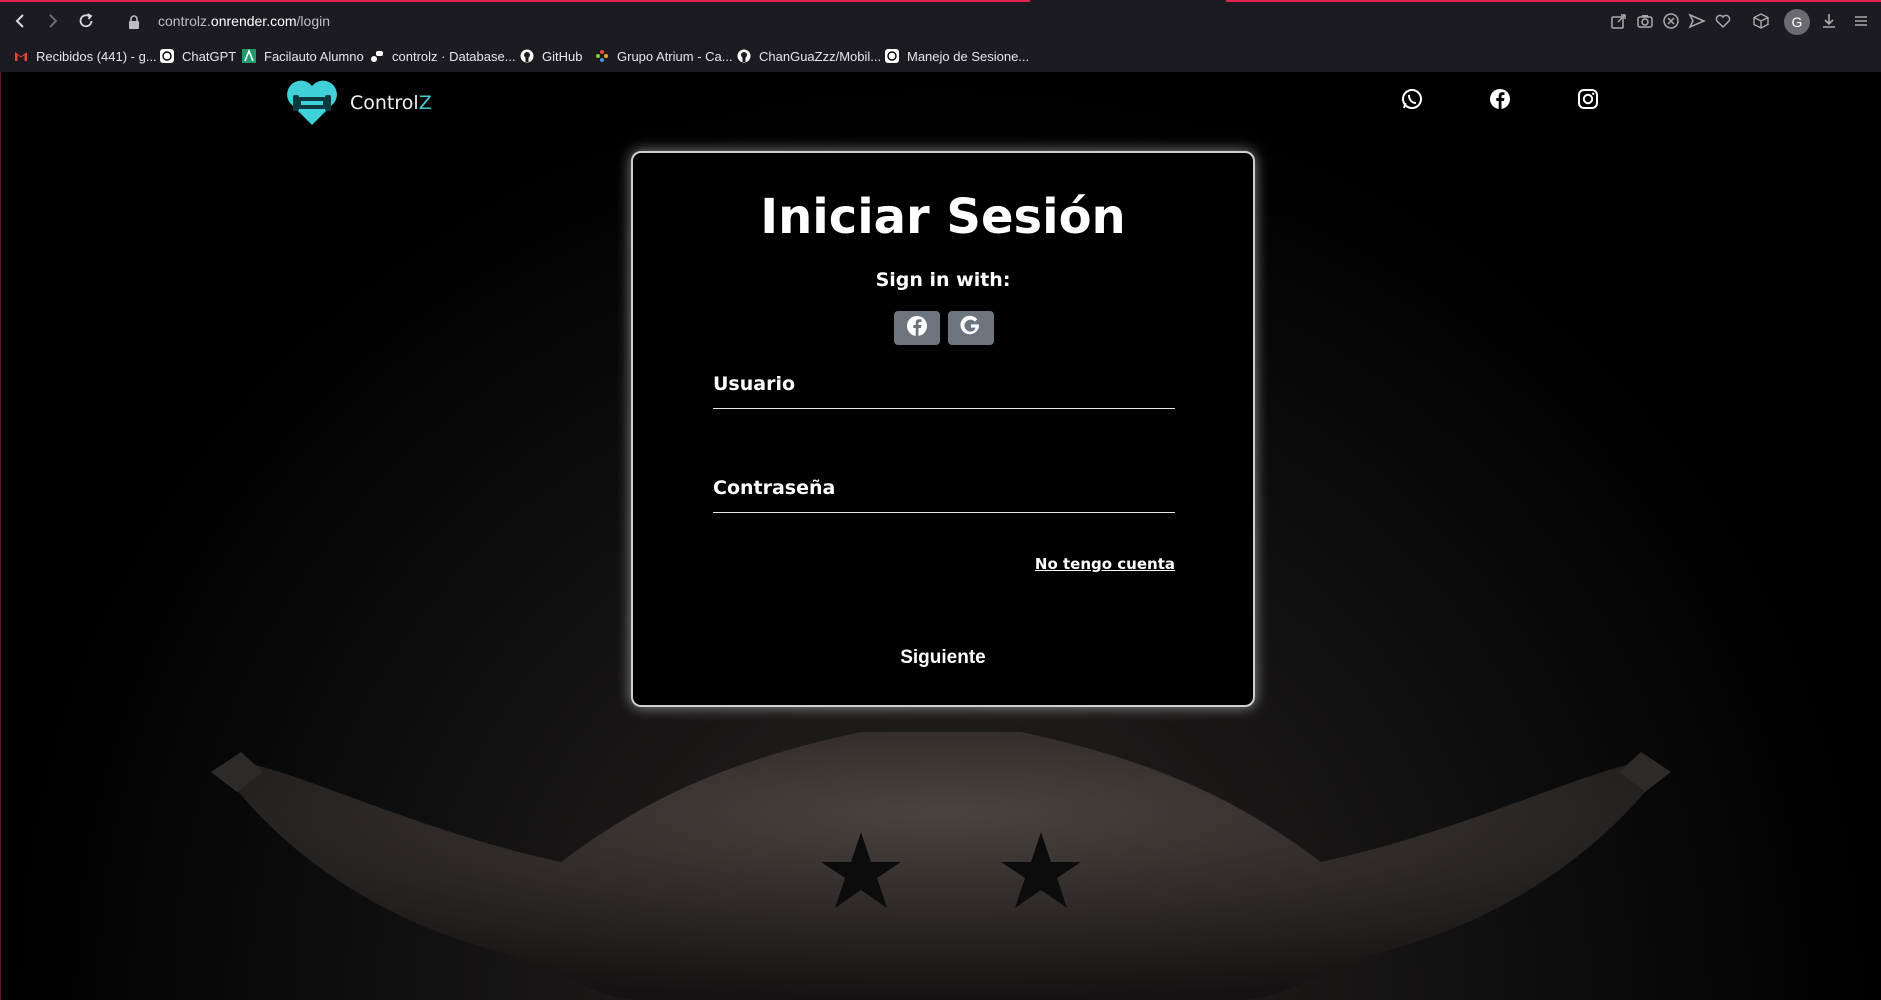  I want to click on username-input, so click(944, 386).